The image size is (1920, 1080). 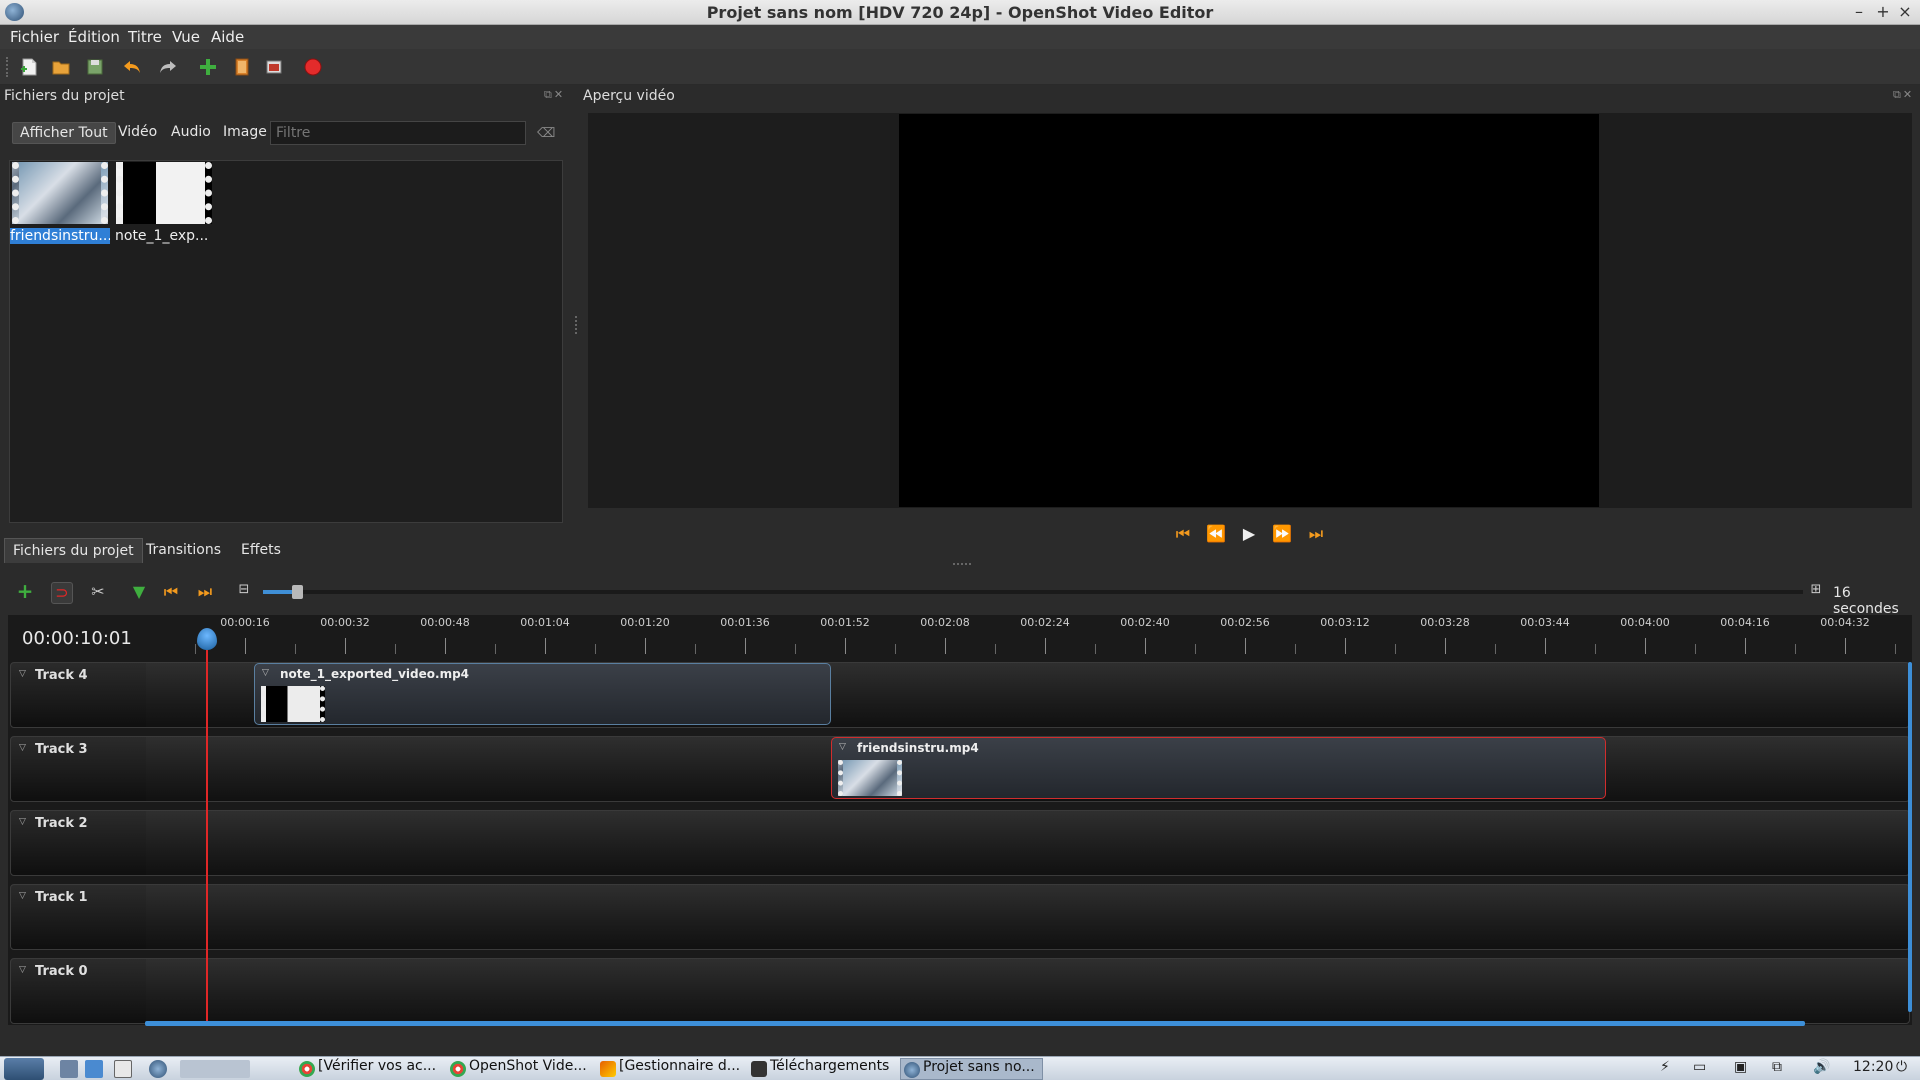 What do you see at coordinates (1740, 1067) in the screenshot?
I see `clipboard-icon: ▣` at bounding box center [1740, 1067].